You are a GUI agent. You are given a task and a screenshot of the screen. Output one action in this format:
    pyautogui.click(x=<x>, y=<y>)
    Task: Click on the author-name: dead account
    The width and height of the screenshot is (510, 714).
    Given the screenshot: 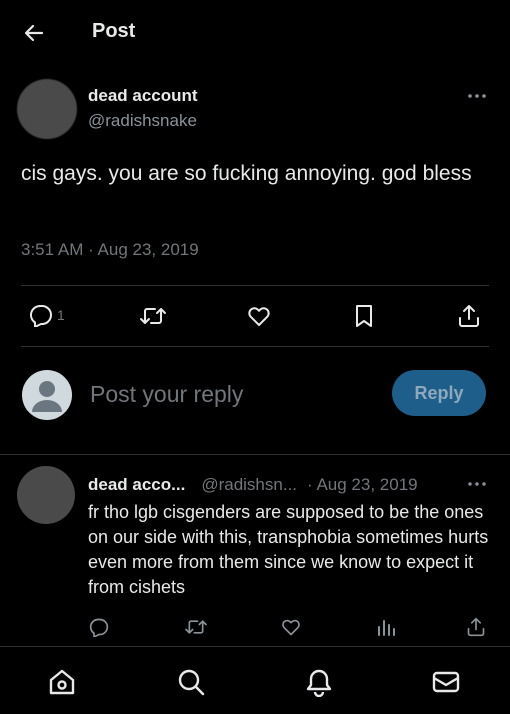 What is the action you would take?
    pyautogui.click(x=143, y=96)
    